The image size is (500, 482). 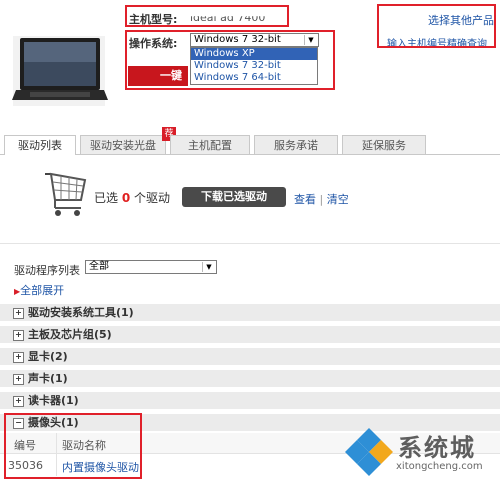 I want to click on category-label: 声卡(1), so click(x=48, y=378).